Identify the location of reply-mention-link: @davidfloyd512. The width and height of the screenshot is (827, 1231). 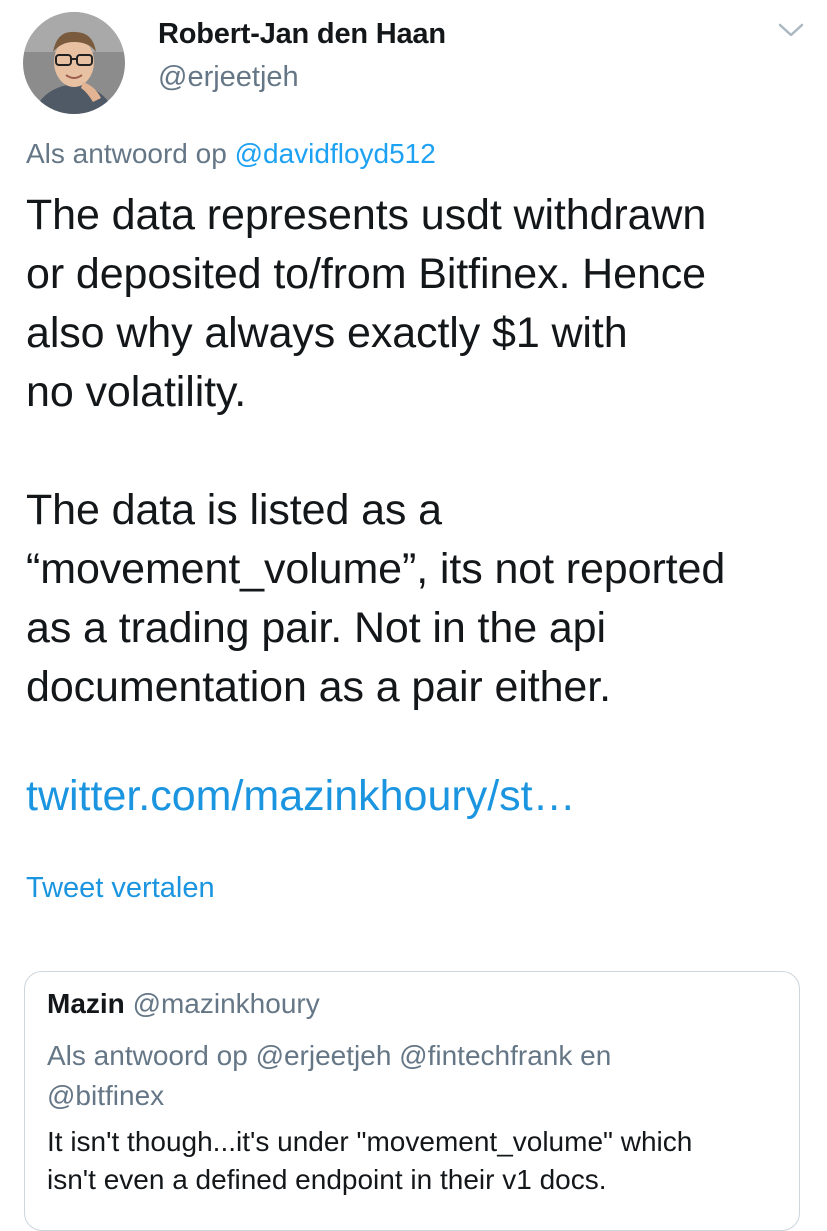
(335, 153).